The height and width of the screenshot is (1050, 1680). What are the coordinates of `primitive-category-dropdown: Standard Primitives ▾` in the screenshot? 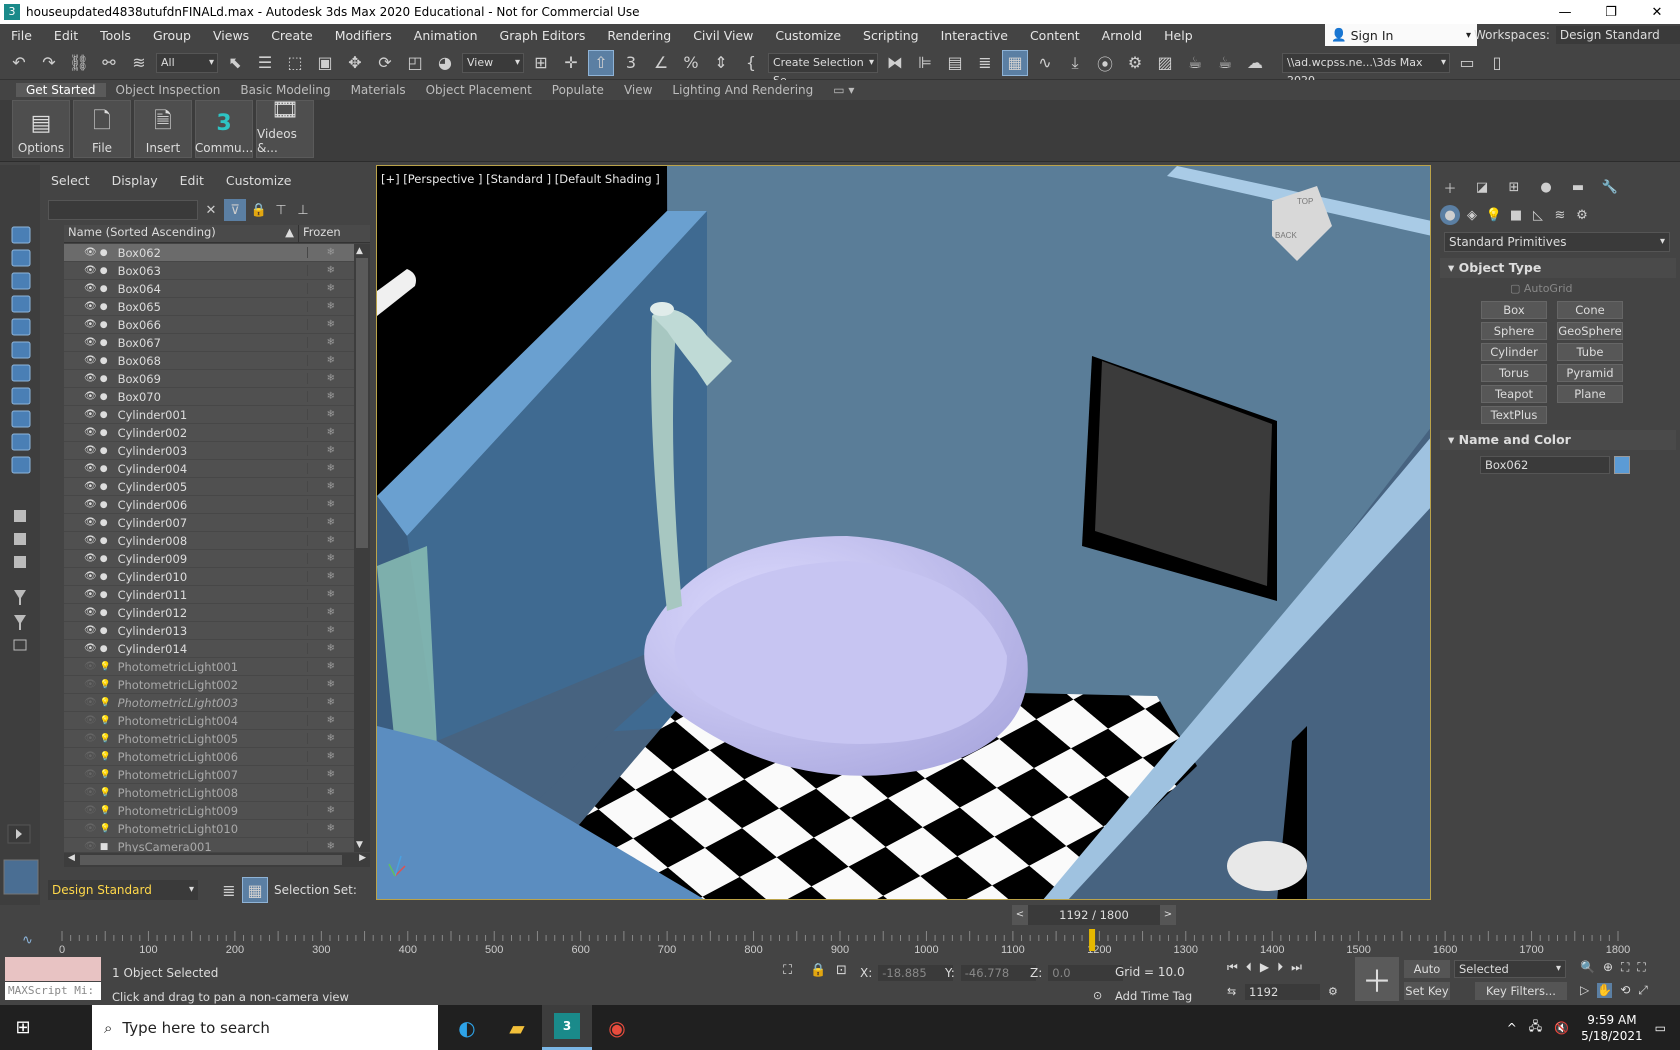 It's located at (1557, 242).